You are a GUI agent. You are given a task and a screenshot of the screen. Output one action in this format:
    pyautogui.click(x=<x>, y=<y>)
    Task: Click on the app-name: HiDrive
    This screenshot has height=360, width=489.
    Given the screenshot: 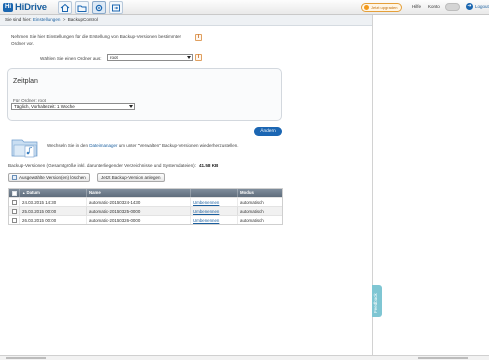 What is the action you would take?
    pyautogui.click(x=31, y=7)
    